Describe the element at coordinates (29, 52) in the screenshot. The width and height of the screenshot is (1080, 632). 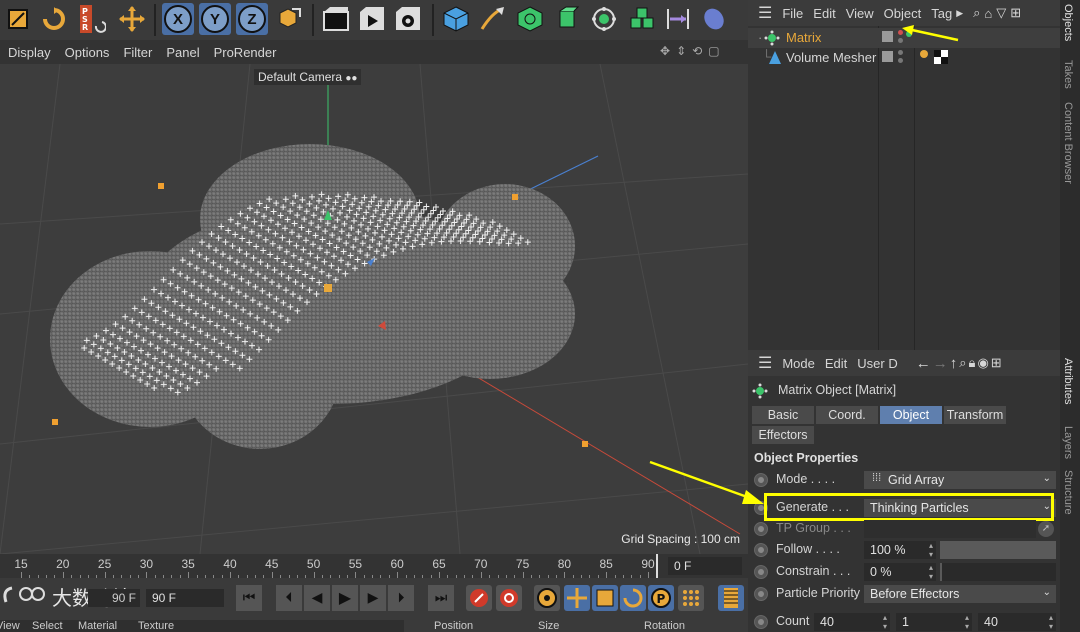
I see `menu-display: Display` at that location.